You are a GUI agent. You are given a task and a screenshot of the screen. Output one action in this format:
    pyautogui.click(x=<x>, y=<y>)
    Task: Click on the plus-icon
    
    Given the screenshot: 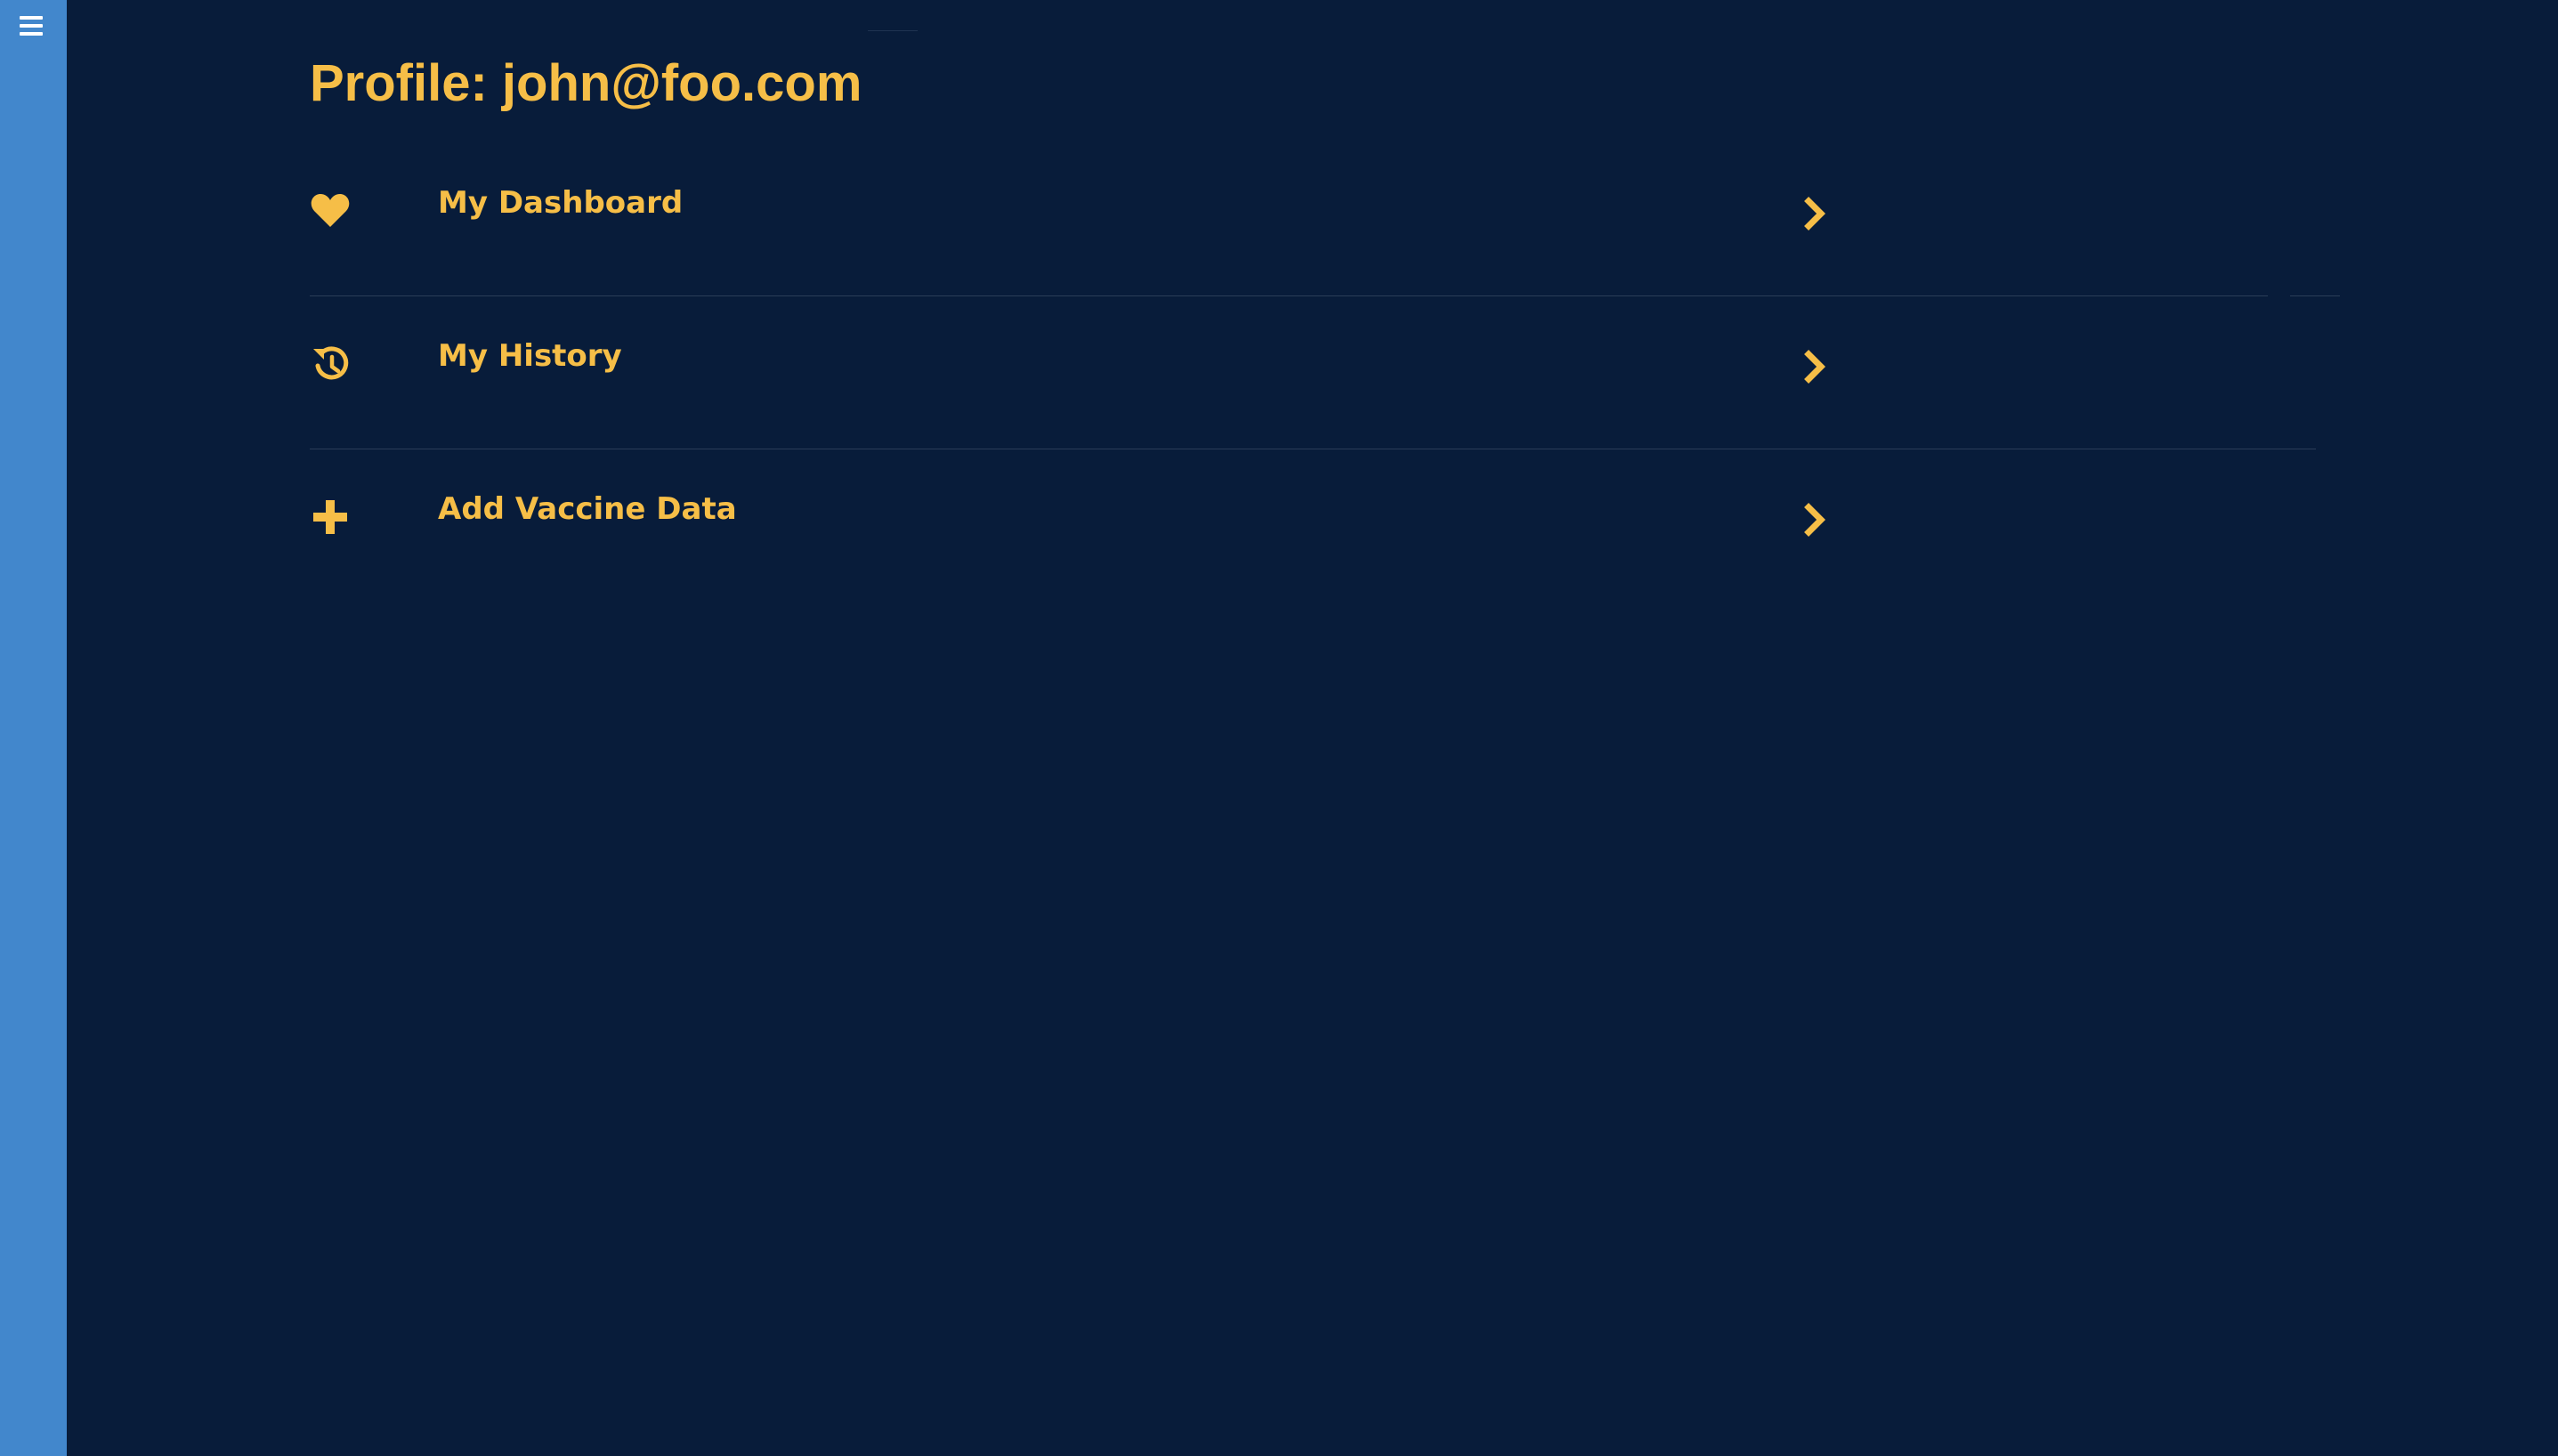 What is the action you would take?
    pyautogui.click(x=330, y=517)
    